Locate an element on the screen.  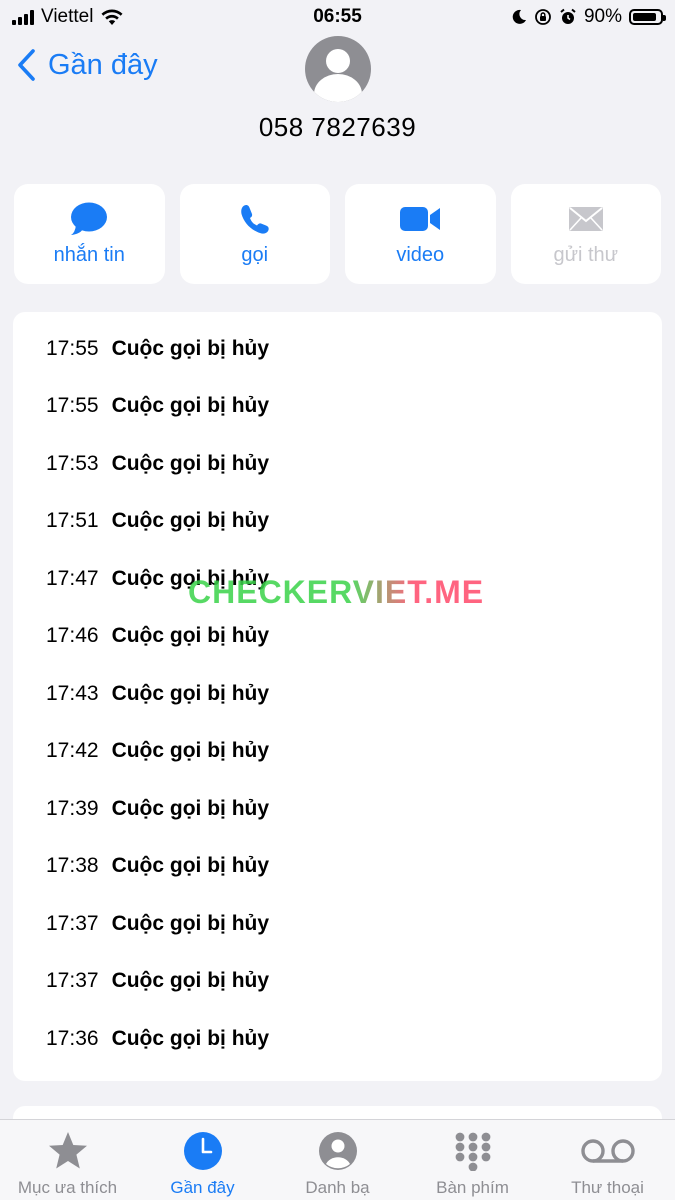
call-button: gọi is located at coordinates (254, 234).